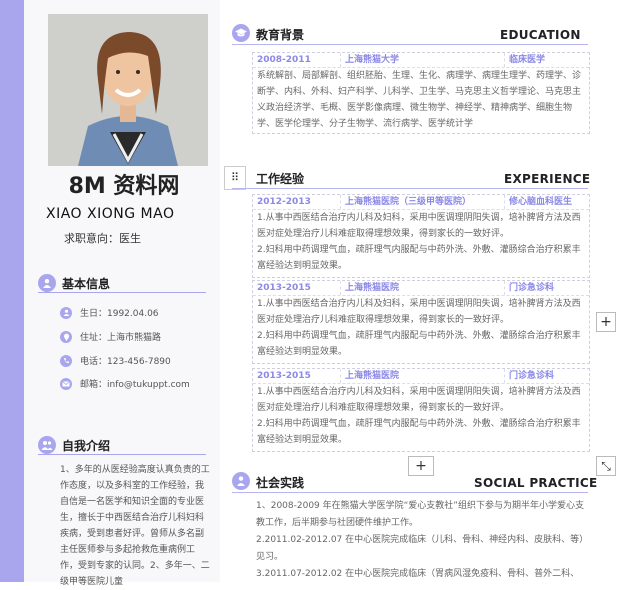 The image size is (618, 590). I want to click on email-row: 邮箱：info@tukuppt.com, so click(125, 383).